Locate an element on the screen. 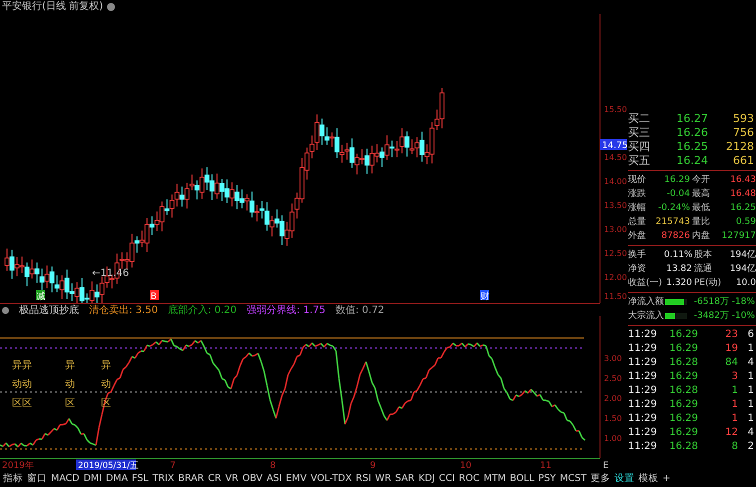 The image size is (756, 487). indicator-tab: BRAR is located at coordinates (191, 478).